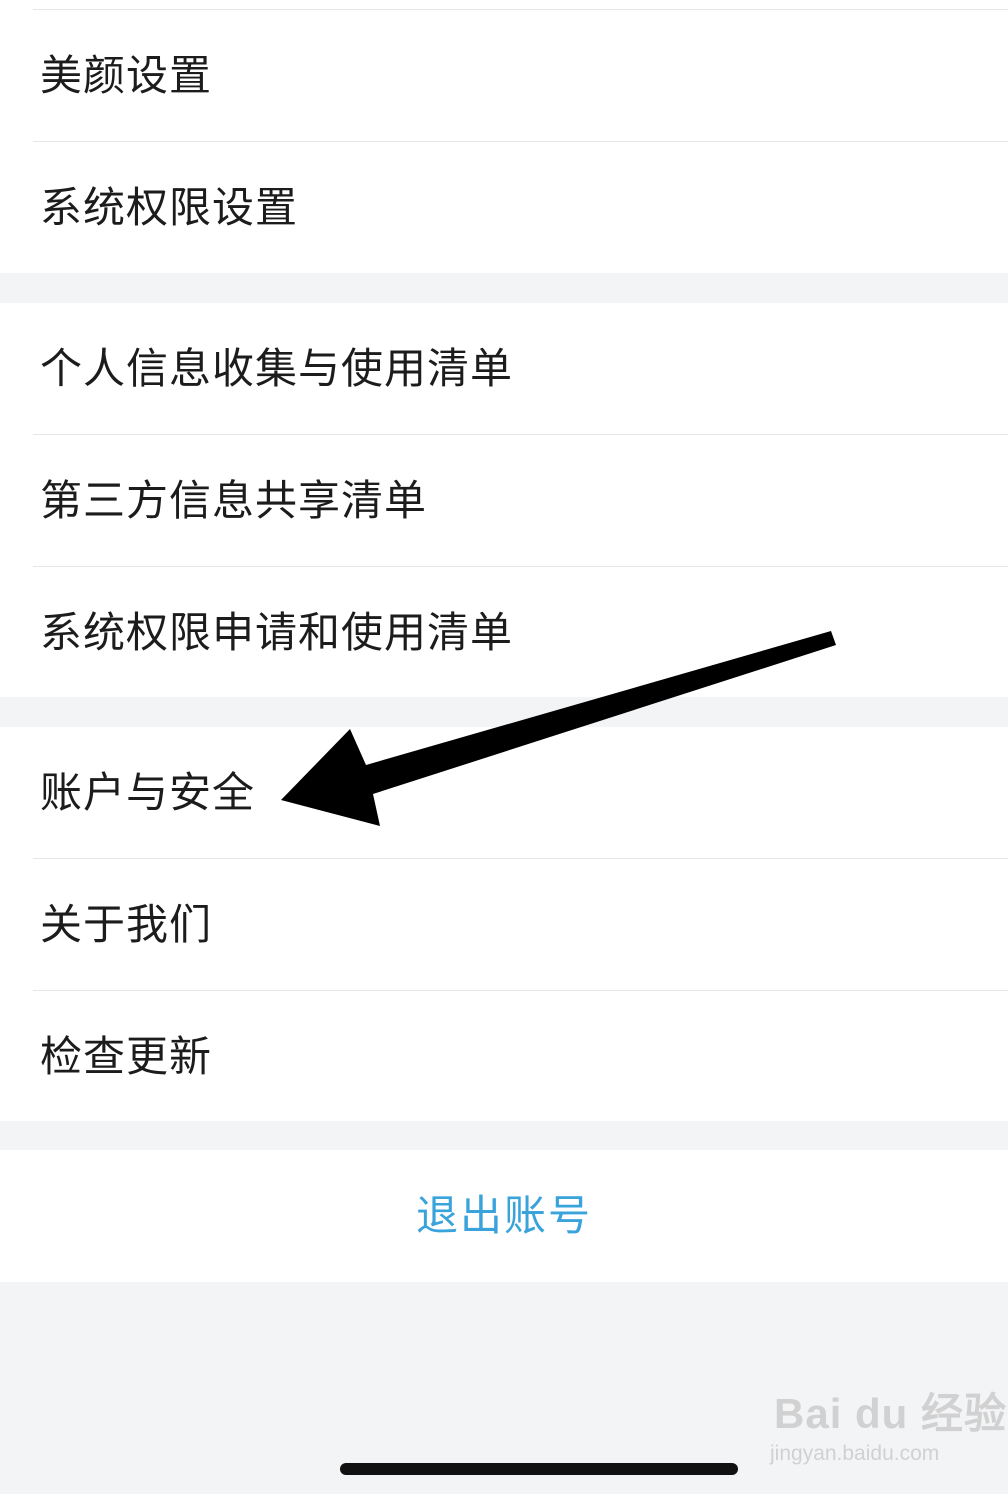  What do you see at coordinates (126, 75) in the screenshot?
I see `settings-item-label: 美颜设置` at bounding box center [126, 75].